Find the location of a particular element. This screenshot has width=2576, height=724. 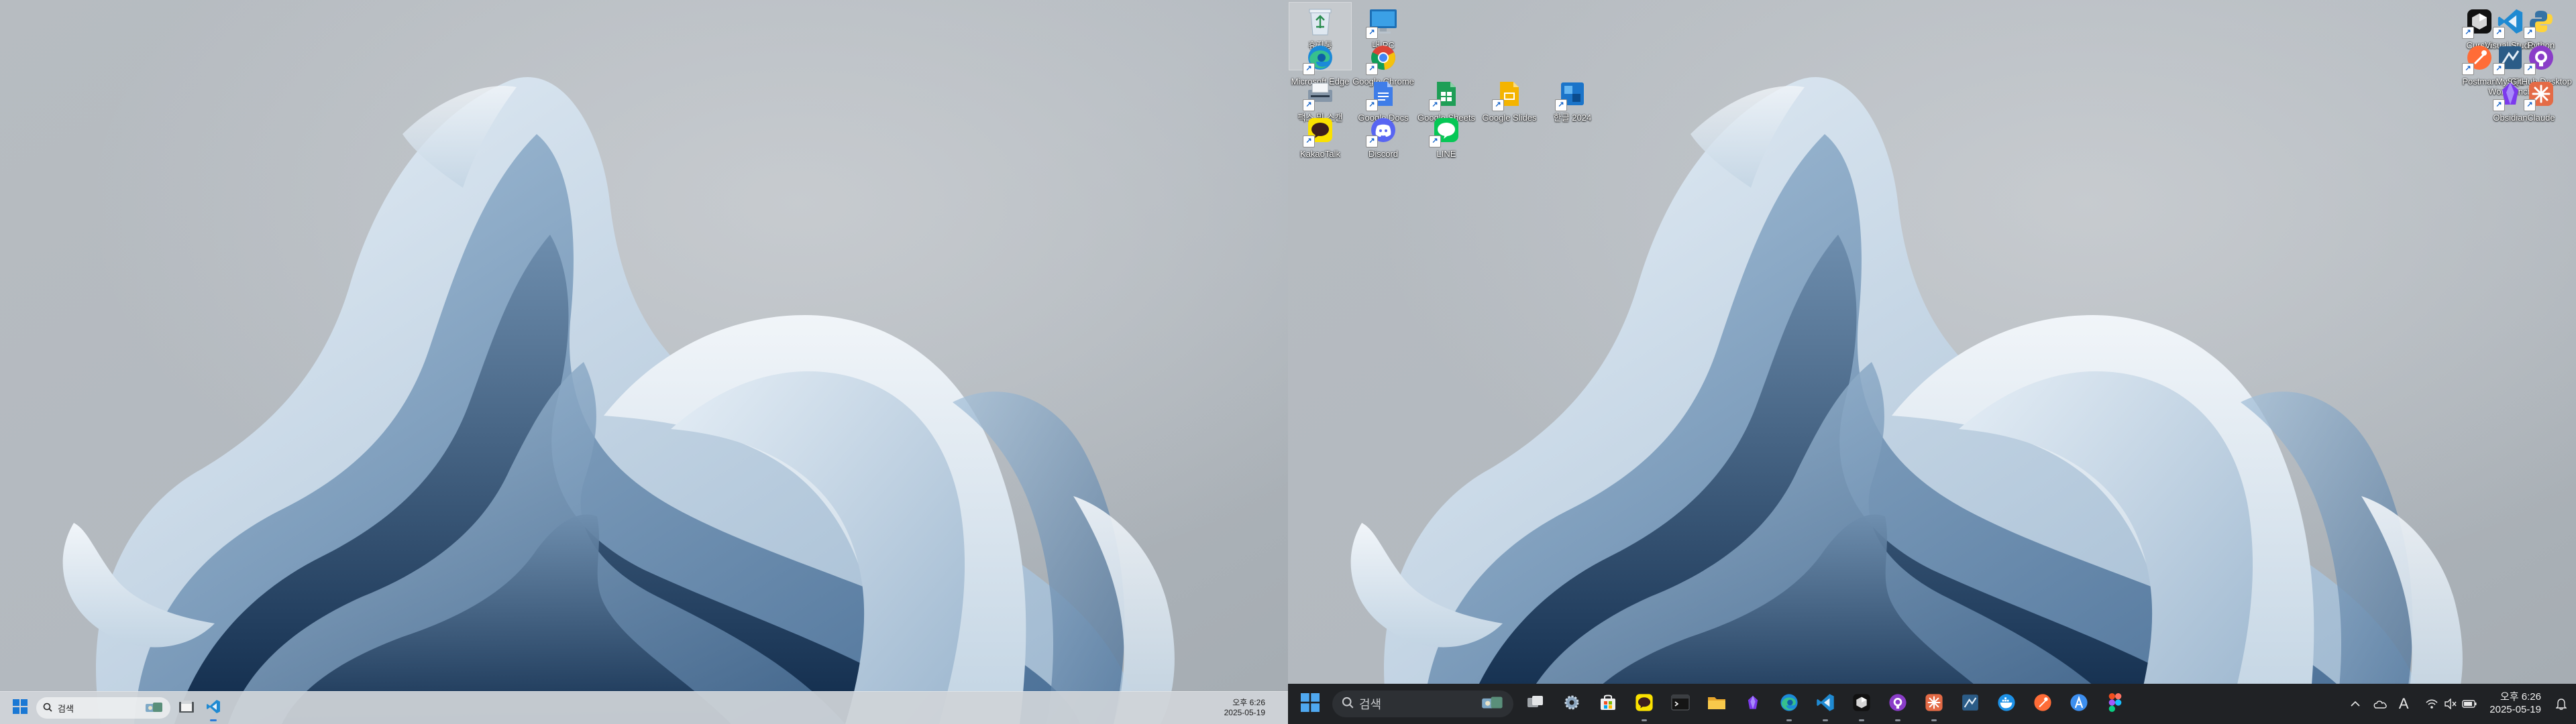

cursor-icon is located at coordinates (1861, 704).